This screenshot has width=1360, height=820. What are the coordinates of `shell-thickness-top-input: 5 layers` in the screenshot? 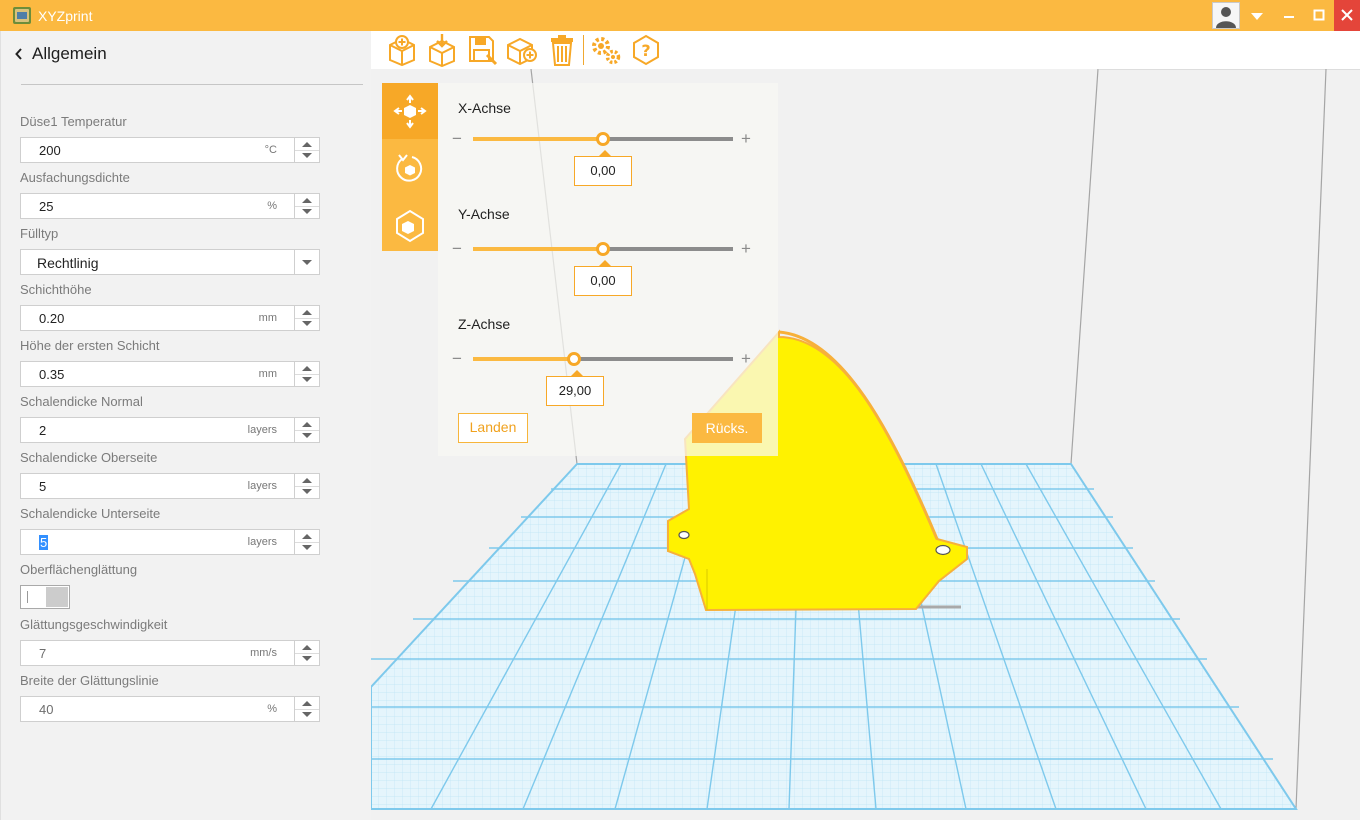 It's located at (170, 486).